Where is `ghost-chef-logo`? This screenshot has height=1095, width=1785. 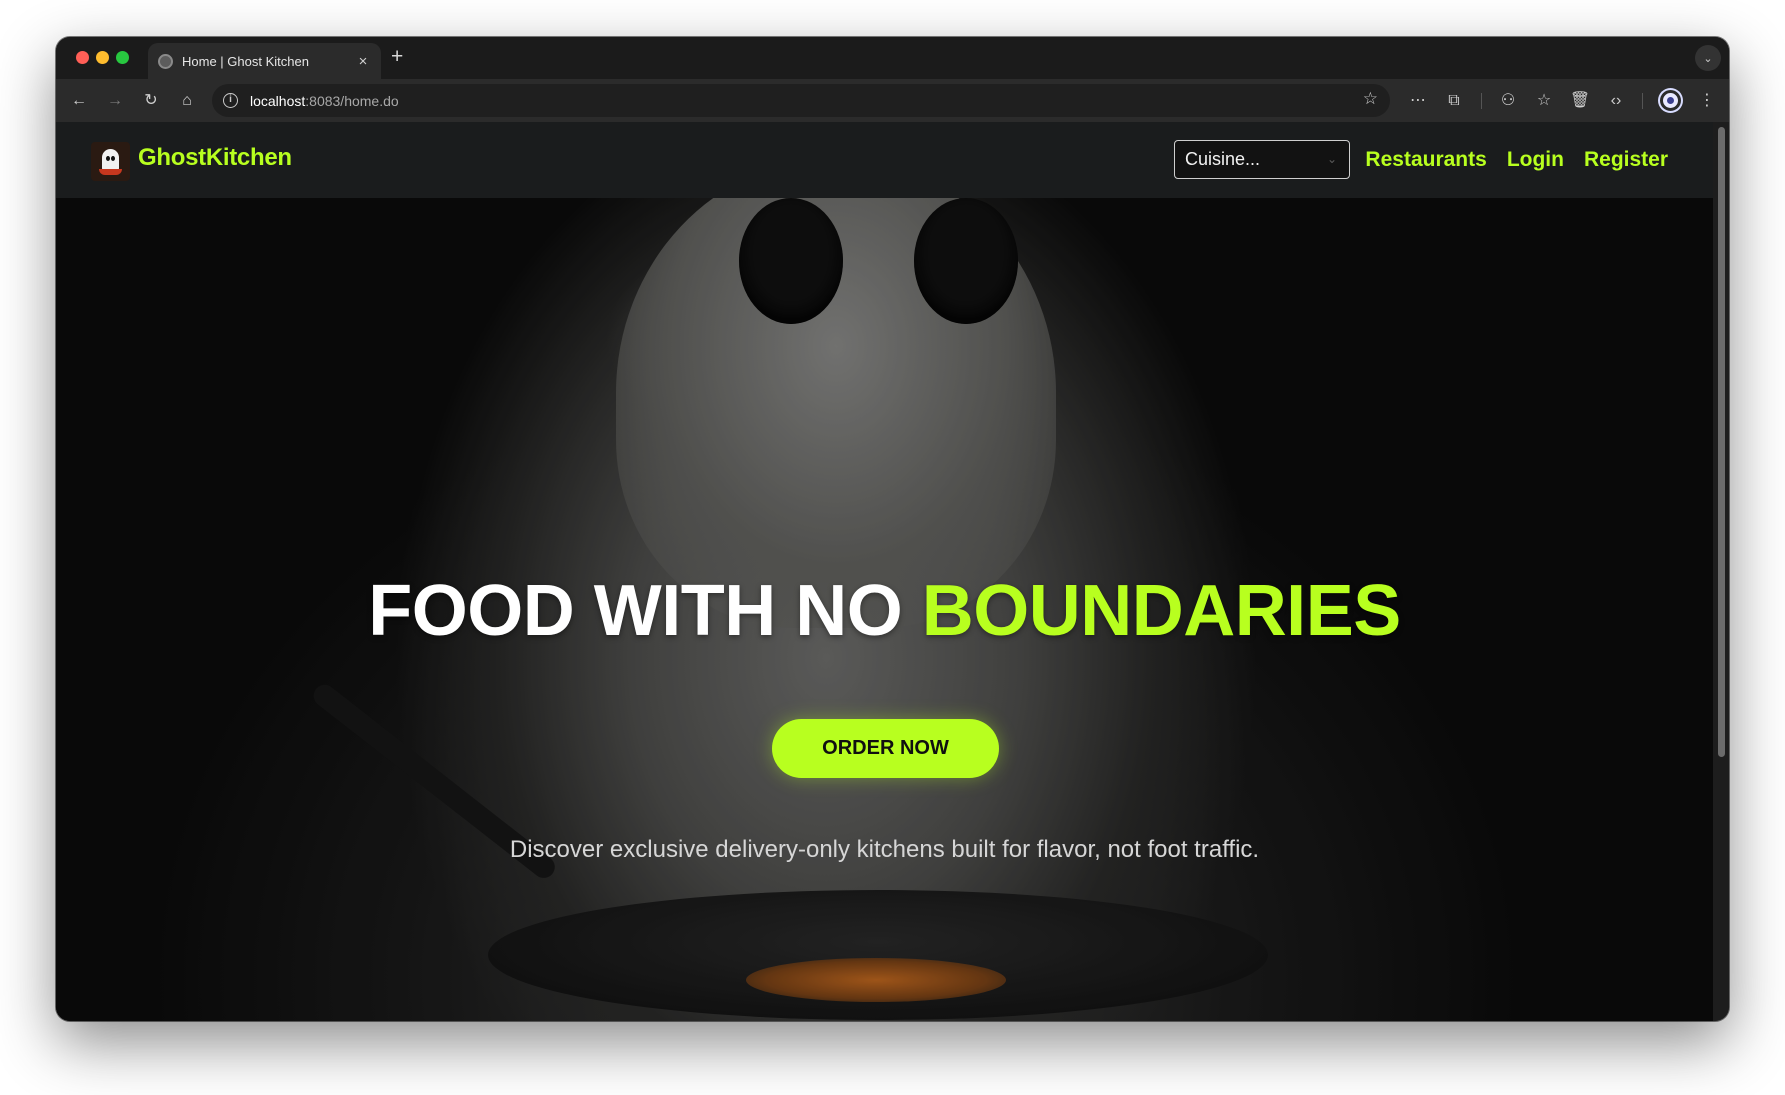 ghost-chef-logo is located at coordinates (110, 161).